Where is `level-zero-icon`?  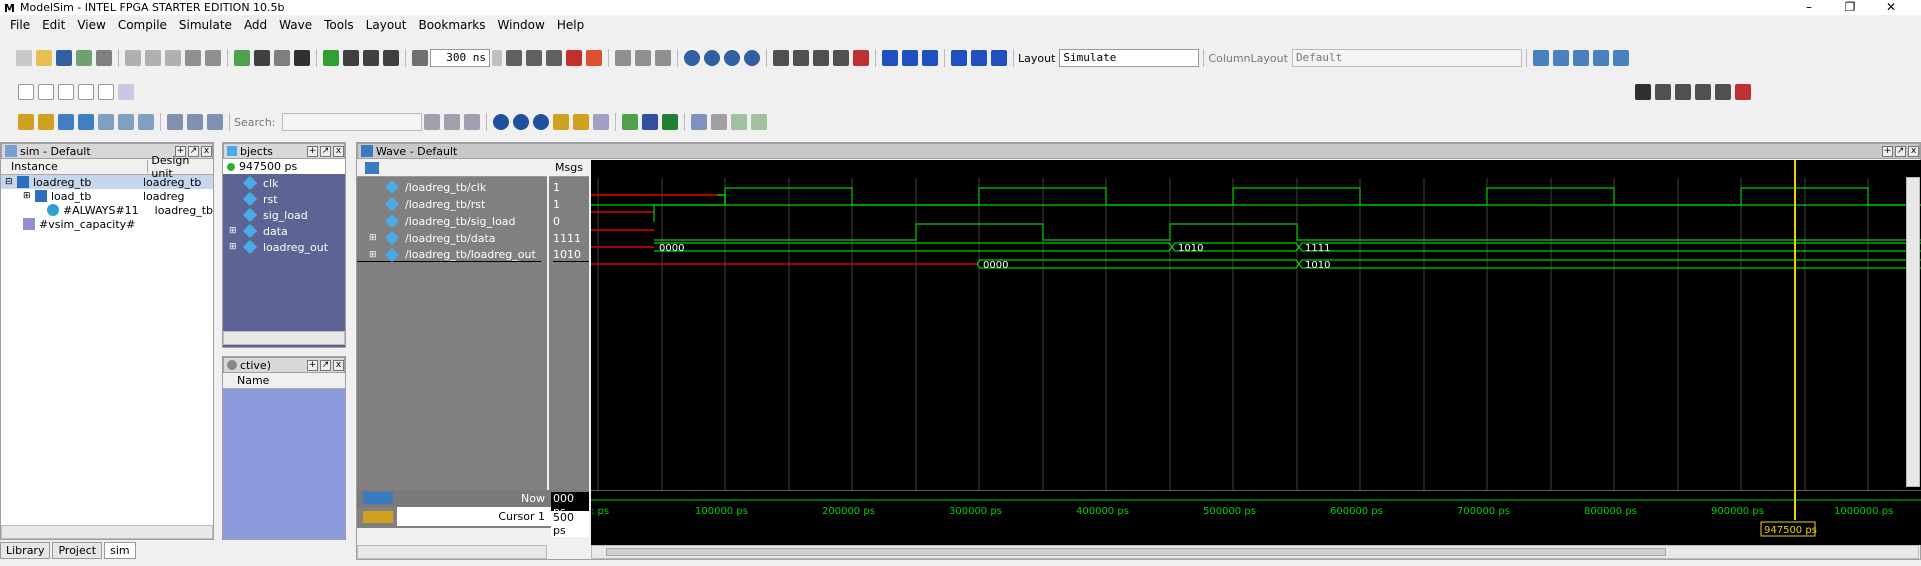 level-zero-icon is located at coordinates (46, 92).